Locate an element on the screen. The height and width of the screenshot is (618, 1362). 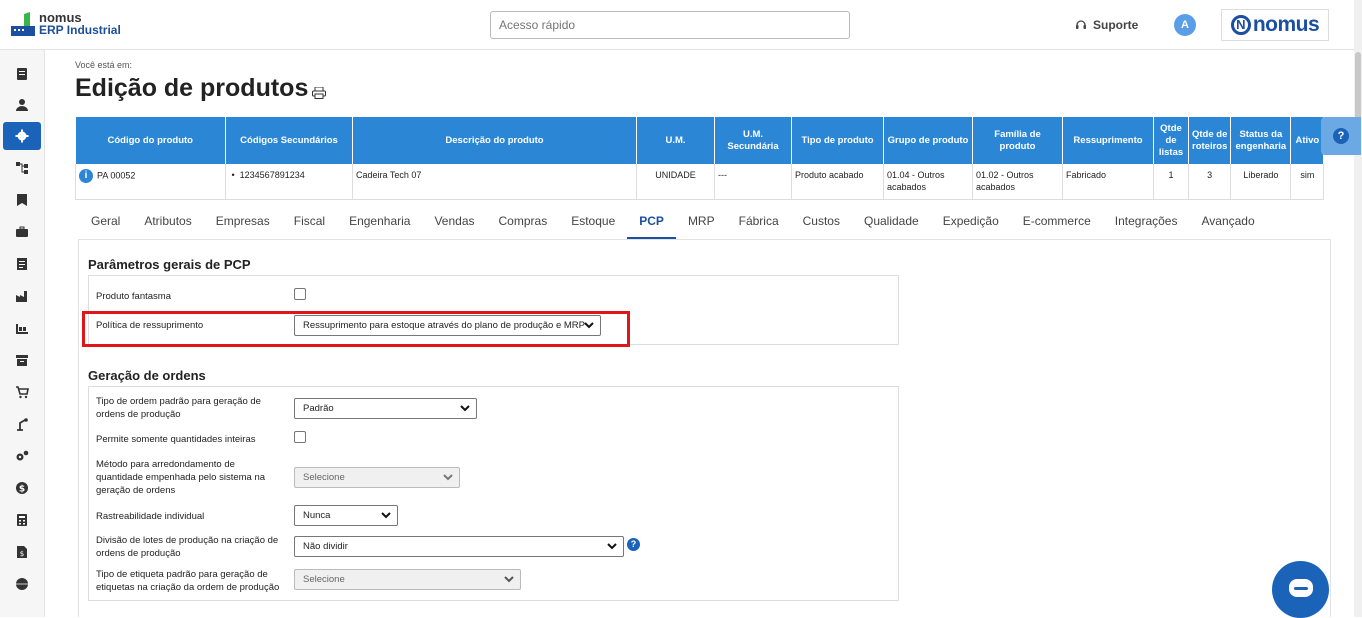
page-title: Edição de produtos is located at coordinates (201, 88).